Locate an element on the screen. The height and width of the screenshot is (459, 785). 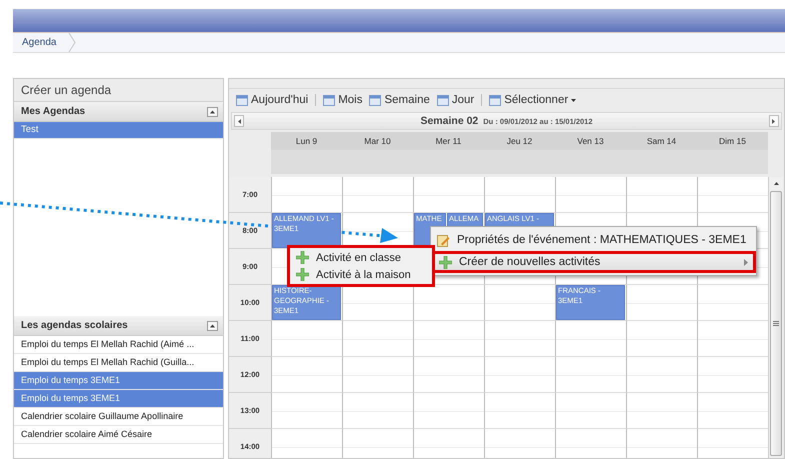
day-header: Lun 9 is located at coordinates (306, 141).